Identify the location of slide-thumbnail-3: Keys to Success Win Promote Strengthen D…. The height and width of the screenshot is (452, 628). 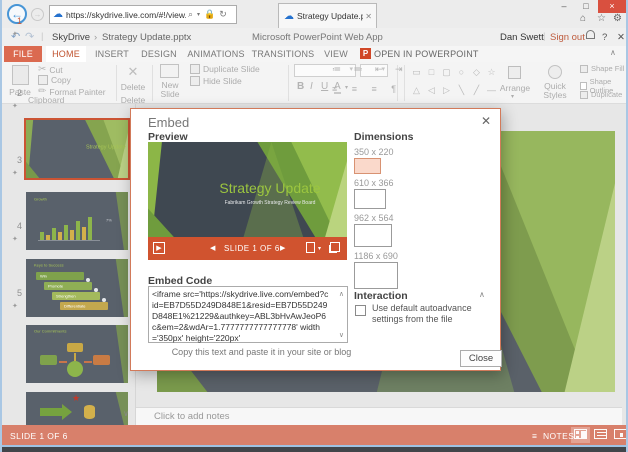
(77, 288).